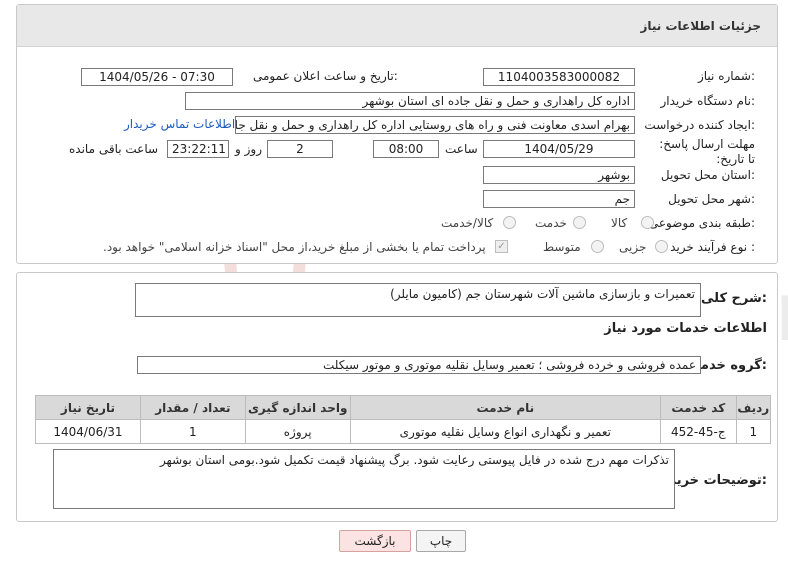 This screenshot has height=566, width=788. Describe the element at coordinates (509, 222) in the screenshot. I see `category-radio-goods-service` at that location.